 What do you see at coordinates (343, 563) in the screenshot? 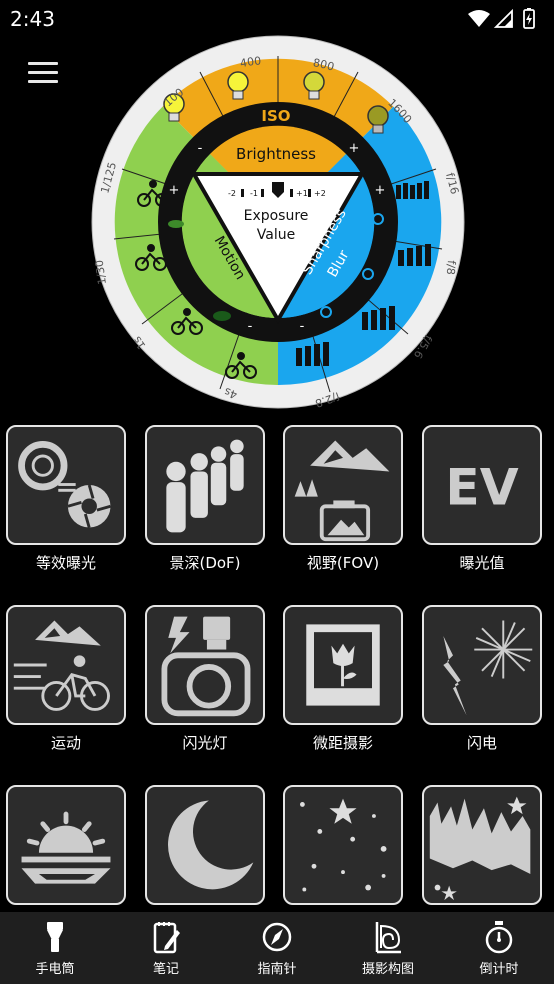
I see `tile-label-field-of-view: 视野(FOV)` at bounding box center [343, 563].